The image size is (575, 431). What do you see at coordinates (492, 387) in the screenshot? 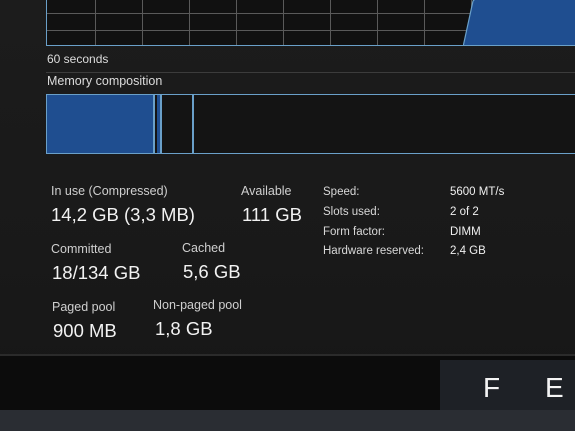
I see `keyboard-key-f: F` at bounding box center [492, 387].